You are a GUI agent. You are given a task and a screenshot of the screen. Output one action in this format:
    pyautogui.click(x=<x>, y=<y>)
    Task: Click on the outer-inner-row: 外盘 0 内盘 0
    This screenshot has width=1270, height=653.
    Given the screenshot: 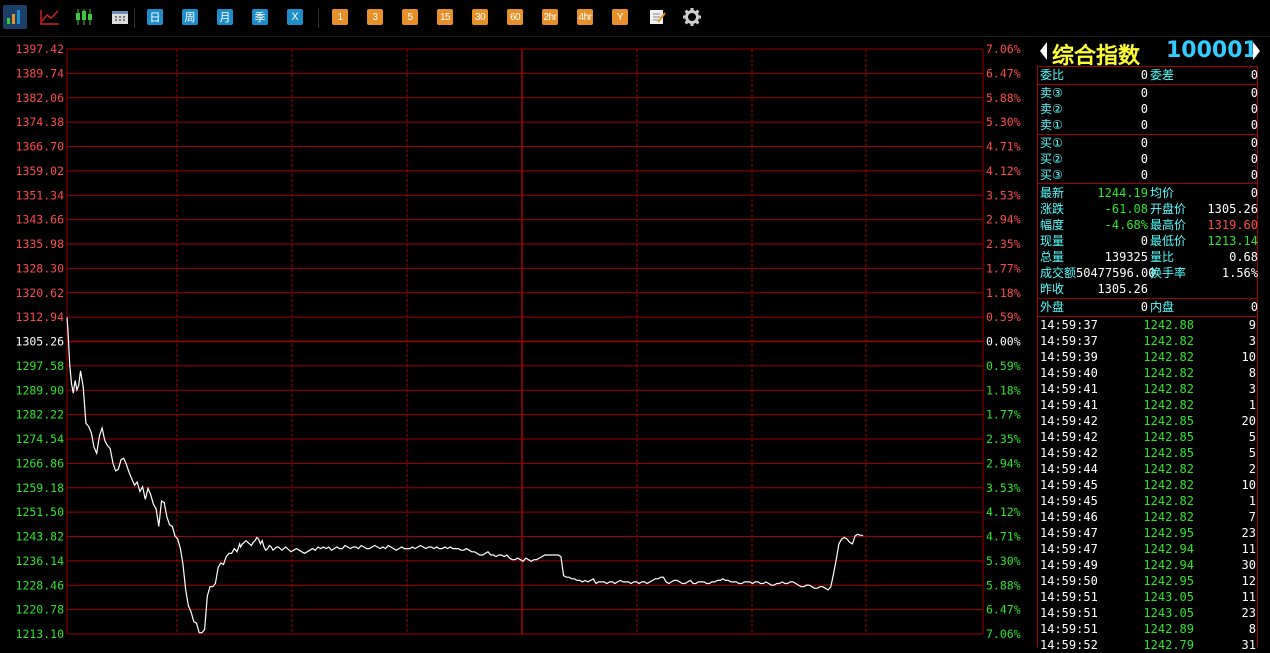 What is the action you would take?
    pyautogui.click(x=1149, y=307)
    